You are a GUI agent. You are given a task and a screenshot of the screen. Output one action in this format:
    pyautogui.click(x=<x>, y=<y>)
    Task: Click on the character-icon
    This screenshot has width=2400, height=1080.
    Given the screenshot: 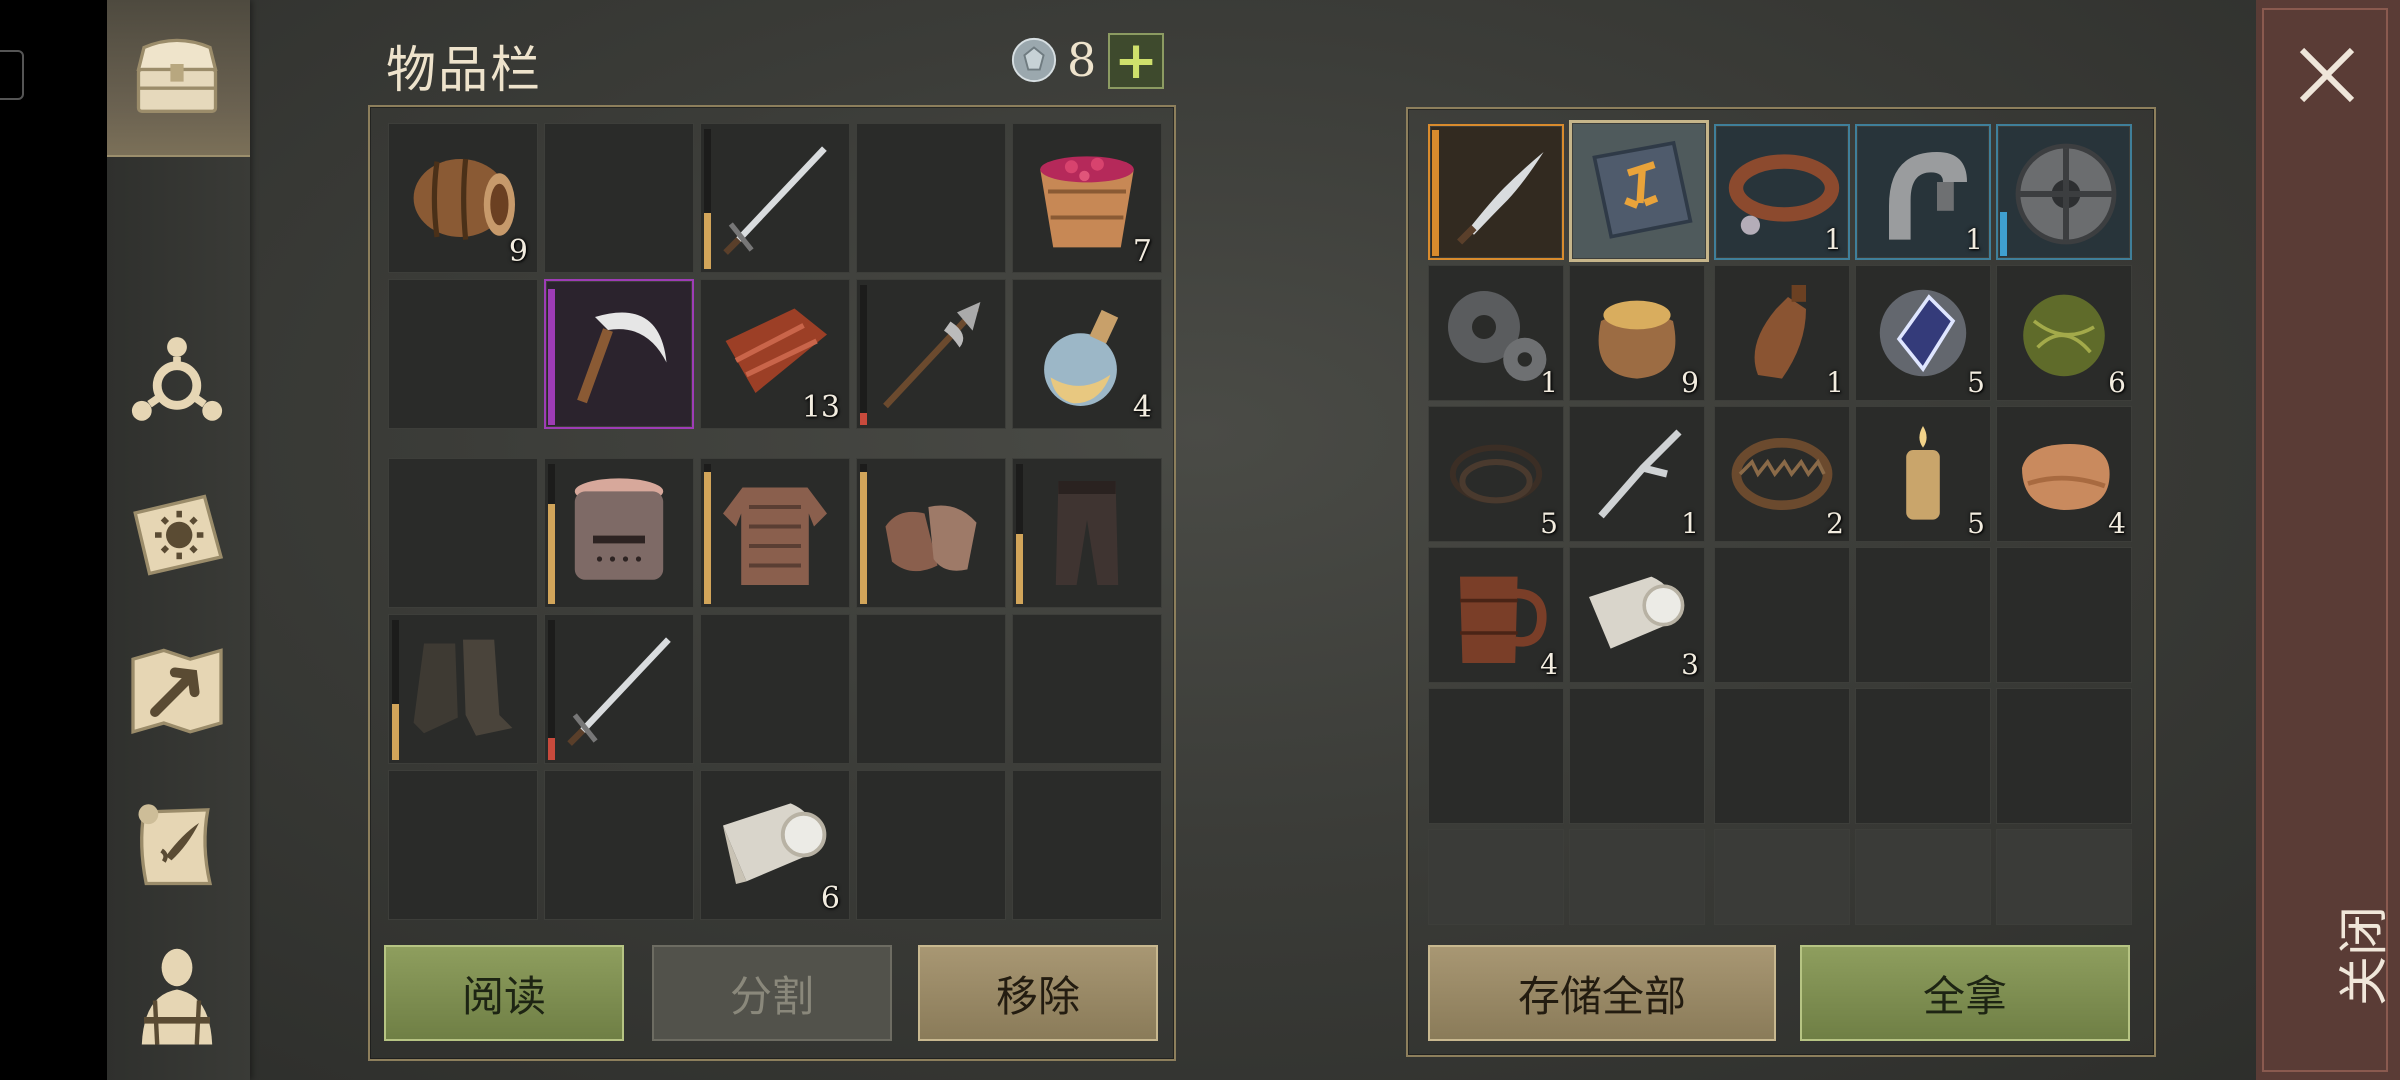 What is the action you would take?
    pyautogui.click(x=177, y=995)
    